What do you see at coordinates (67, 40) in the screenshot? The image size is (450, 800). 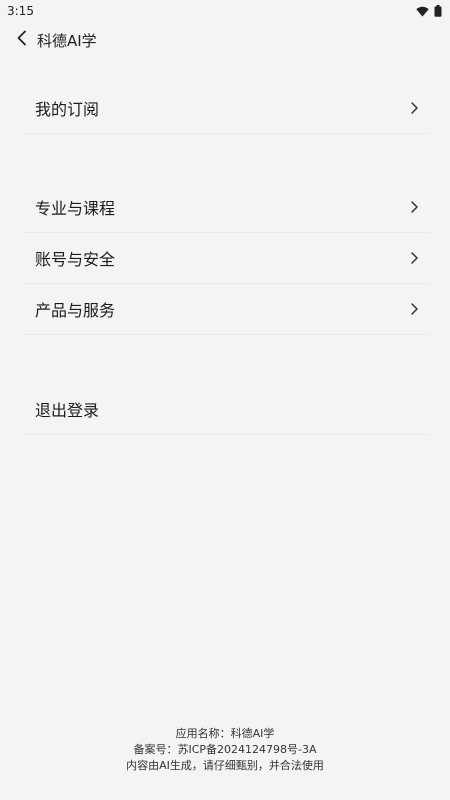 I see `page-title: 科德AI学` at bounding box center [67, 40].